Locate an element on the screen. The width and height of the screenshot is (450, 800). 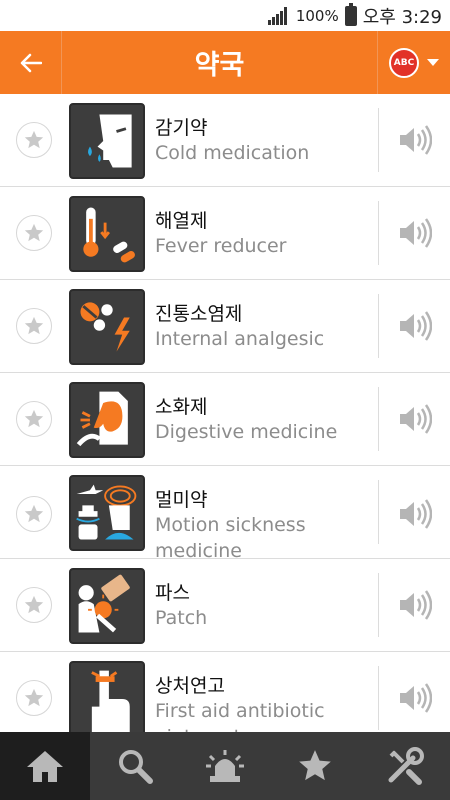
search-icon is located at coordinates (136, 767).